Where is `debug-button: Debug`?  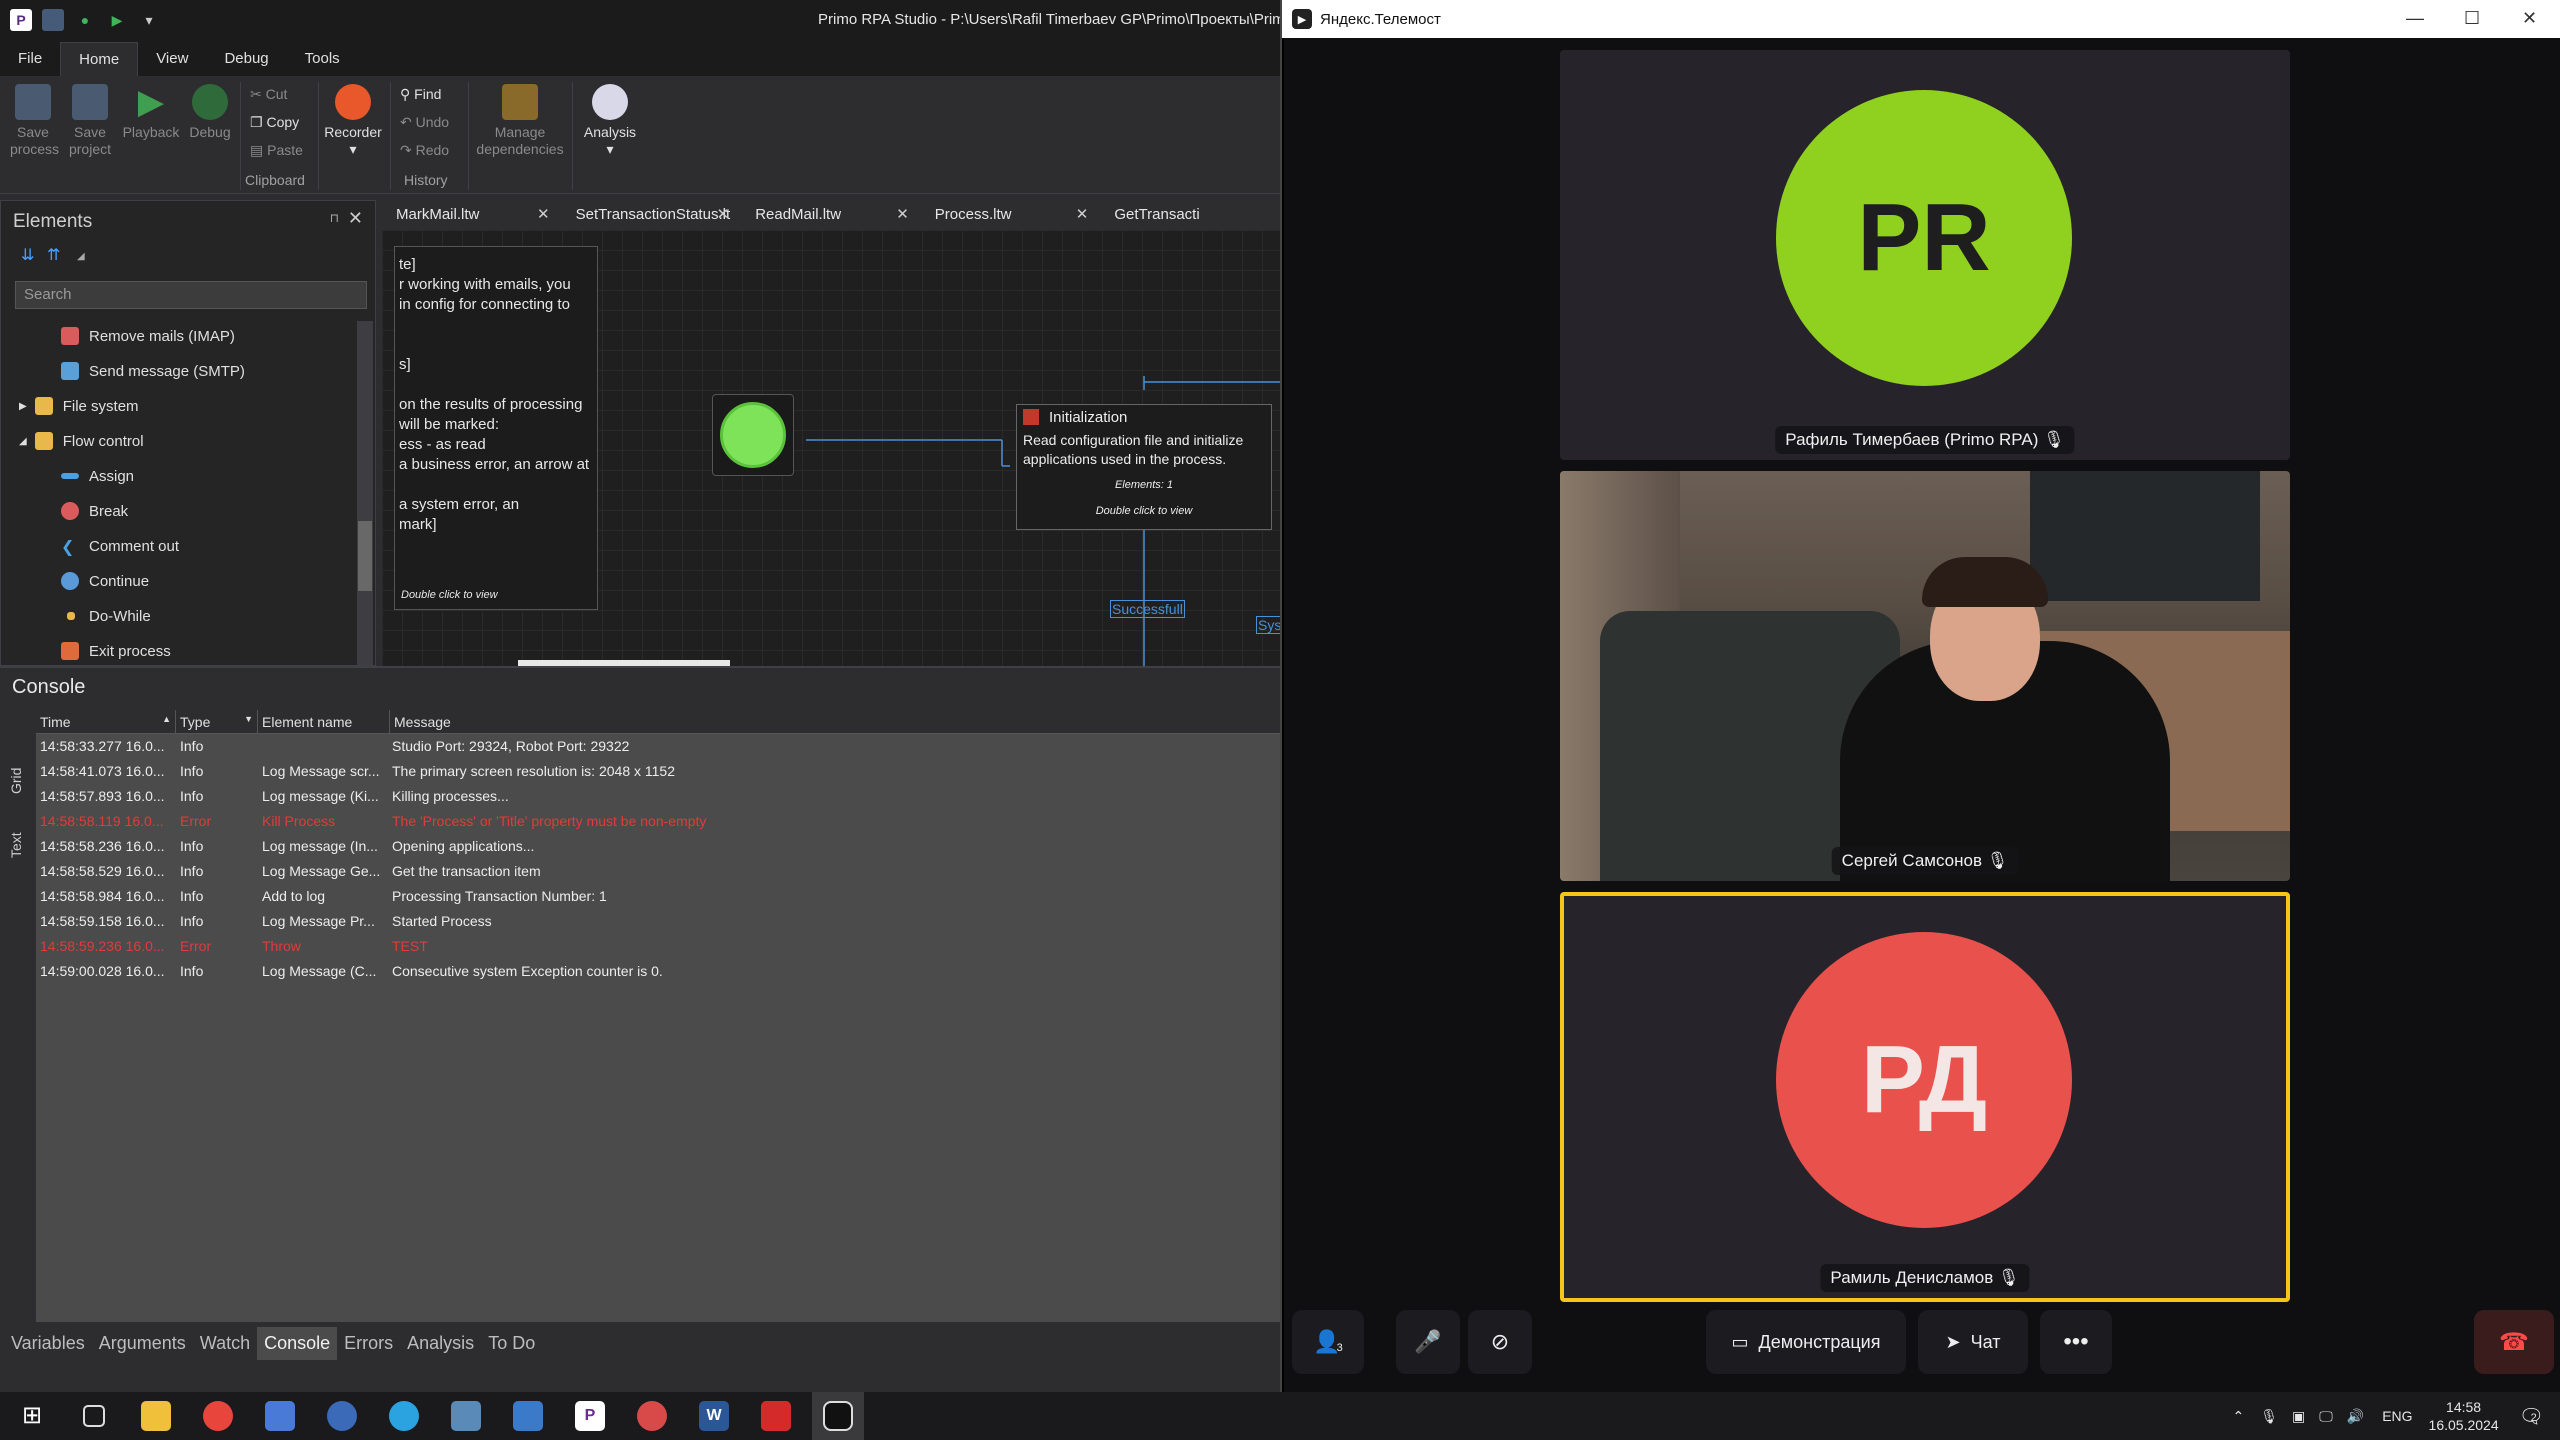 debug-button: Debug is located at coordinates (210, 112).